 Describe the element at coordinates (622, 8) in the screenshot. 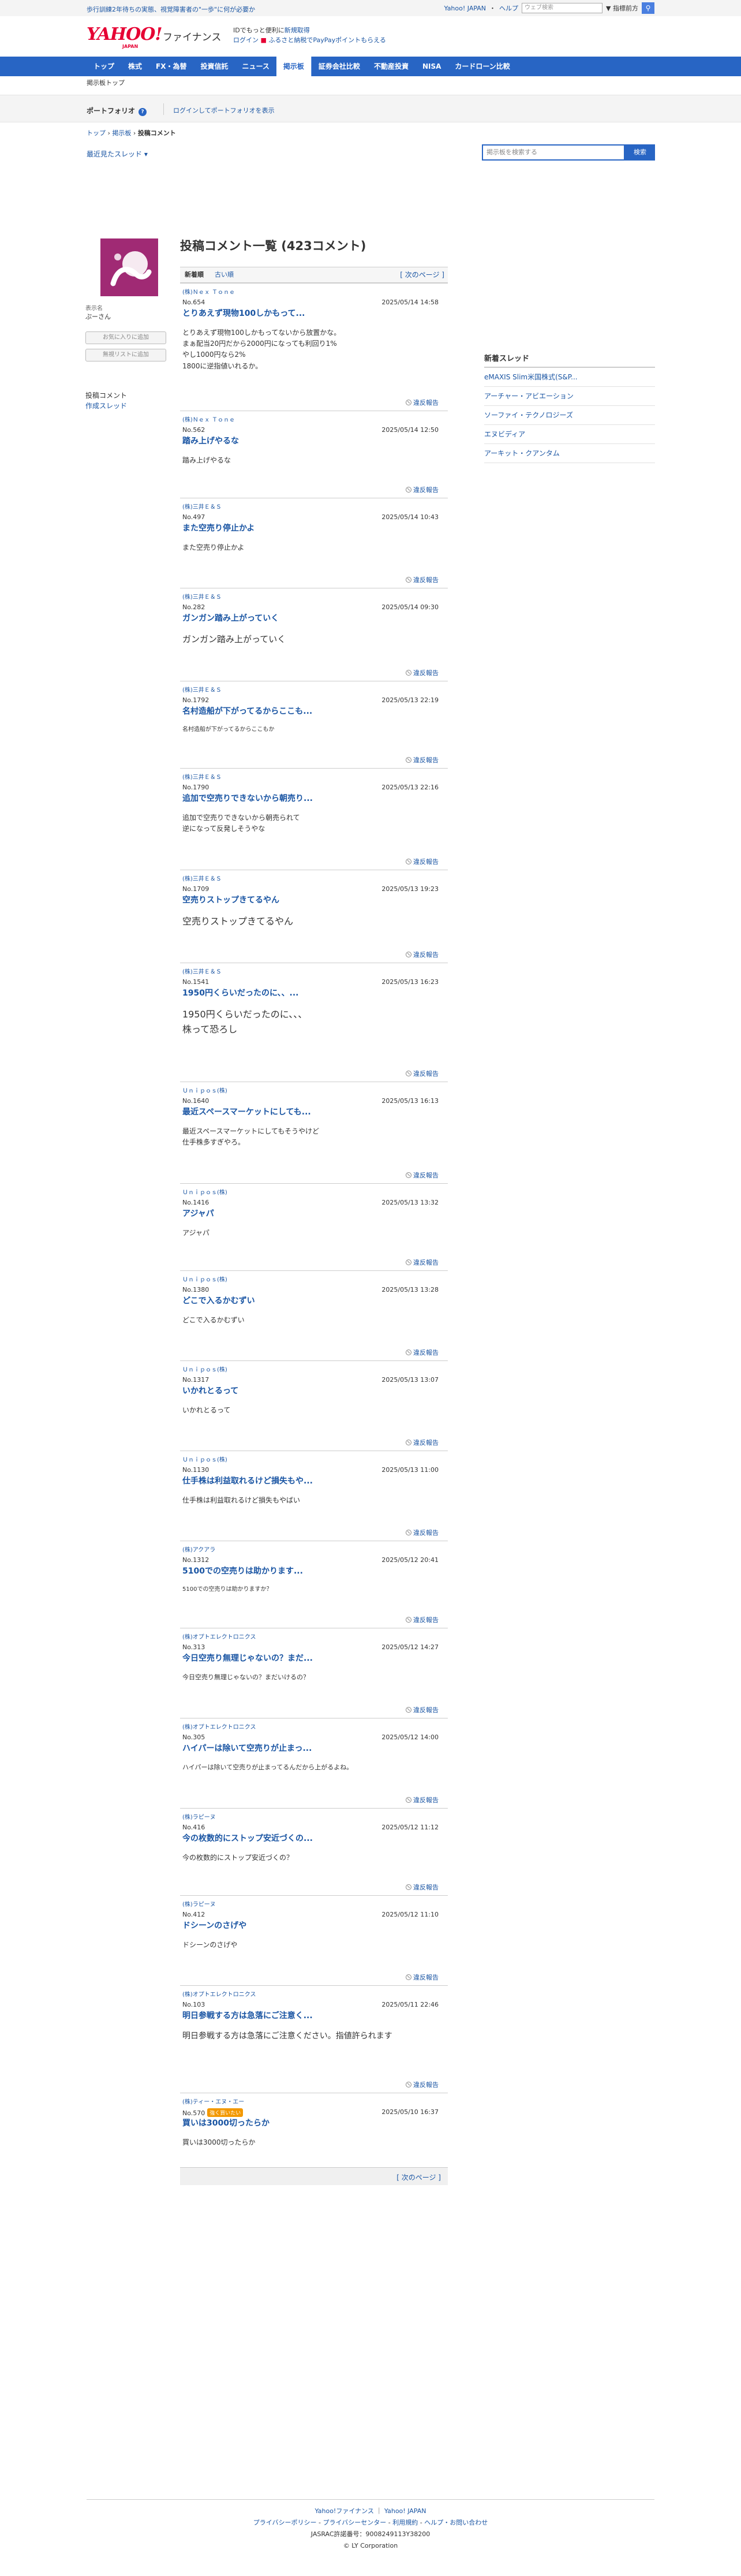

I see `search-scope-select: ▼ 指標前方` at that location.